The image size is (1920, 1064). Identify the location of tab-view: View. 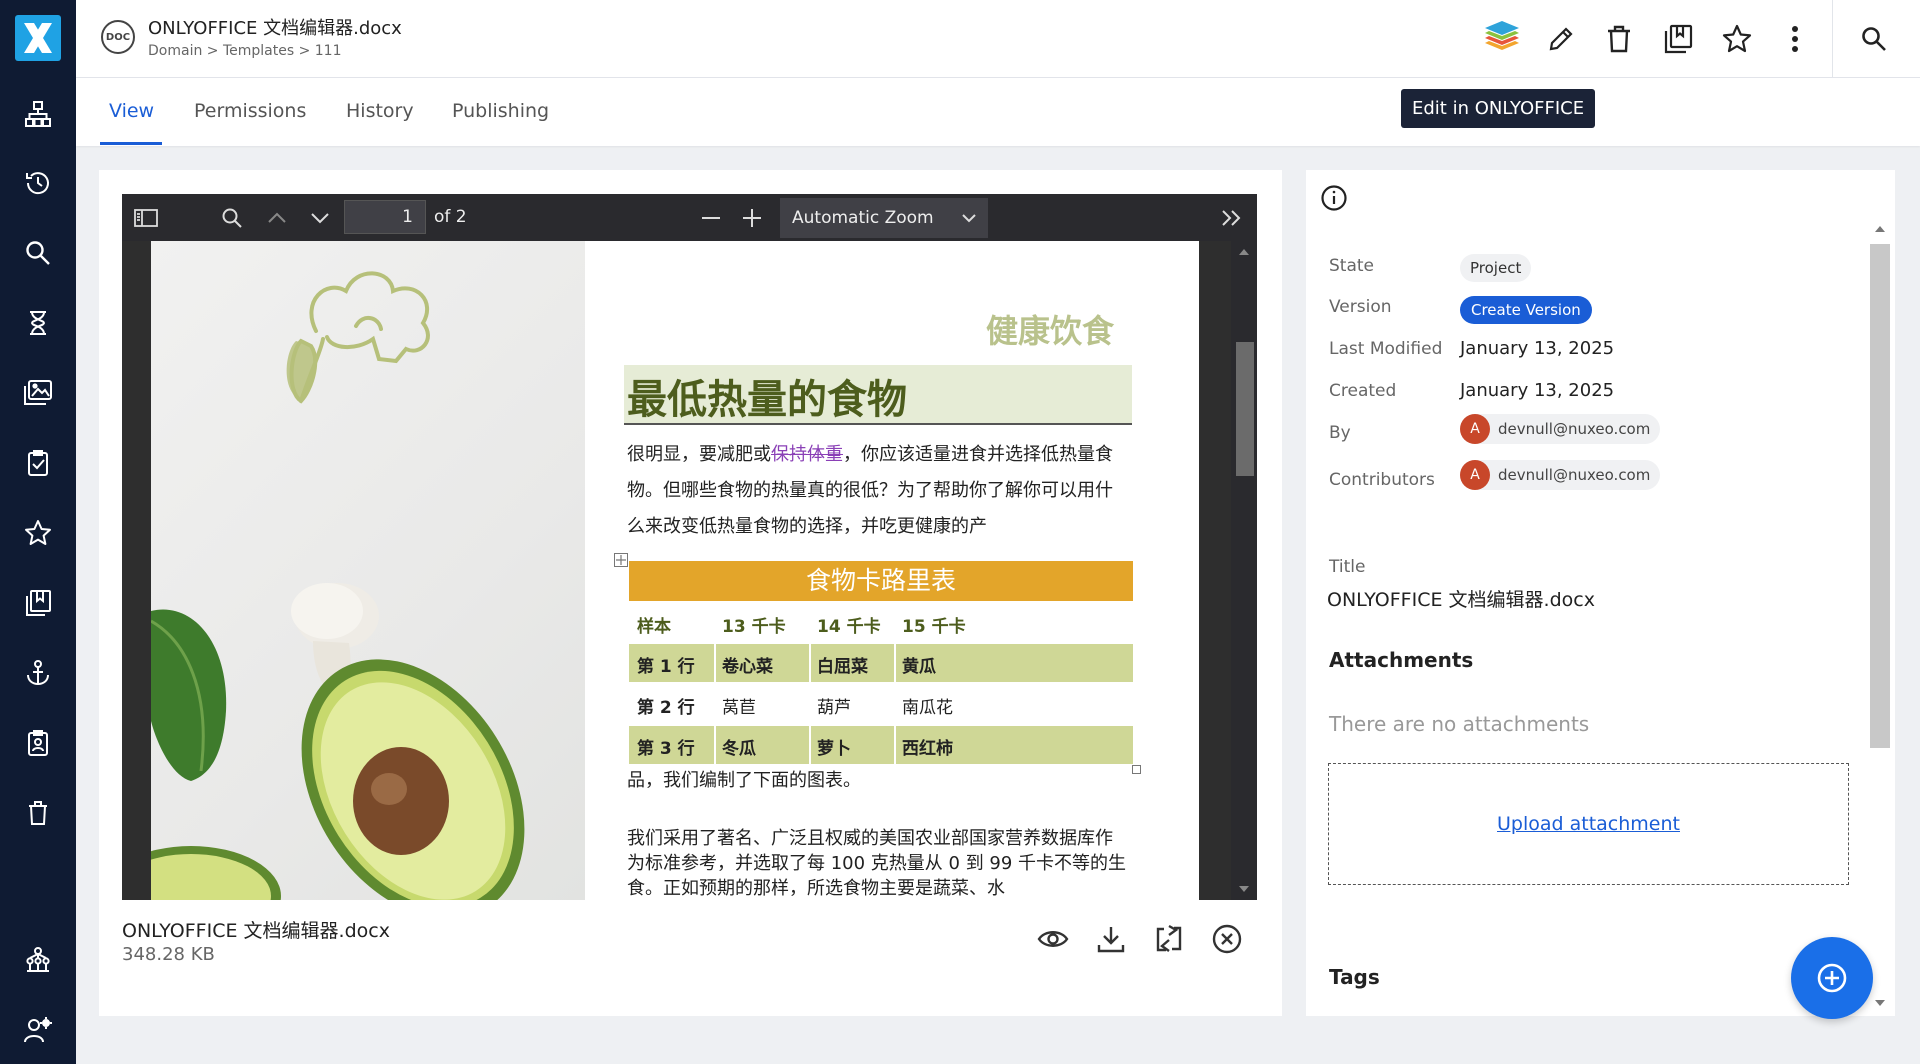
(131, 111).